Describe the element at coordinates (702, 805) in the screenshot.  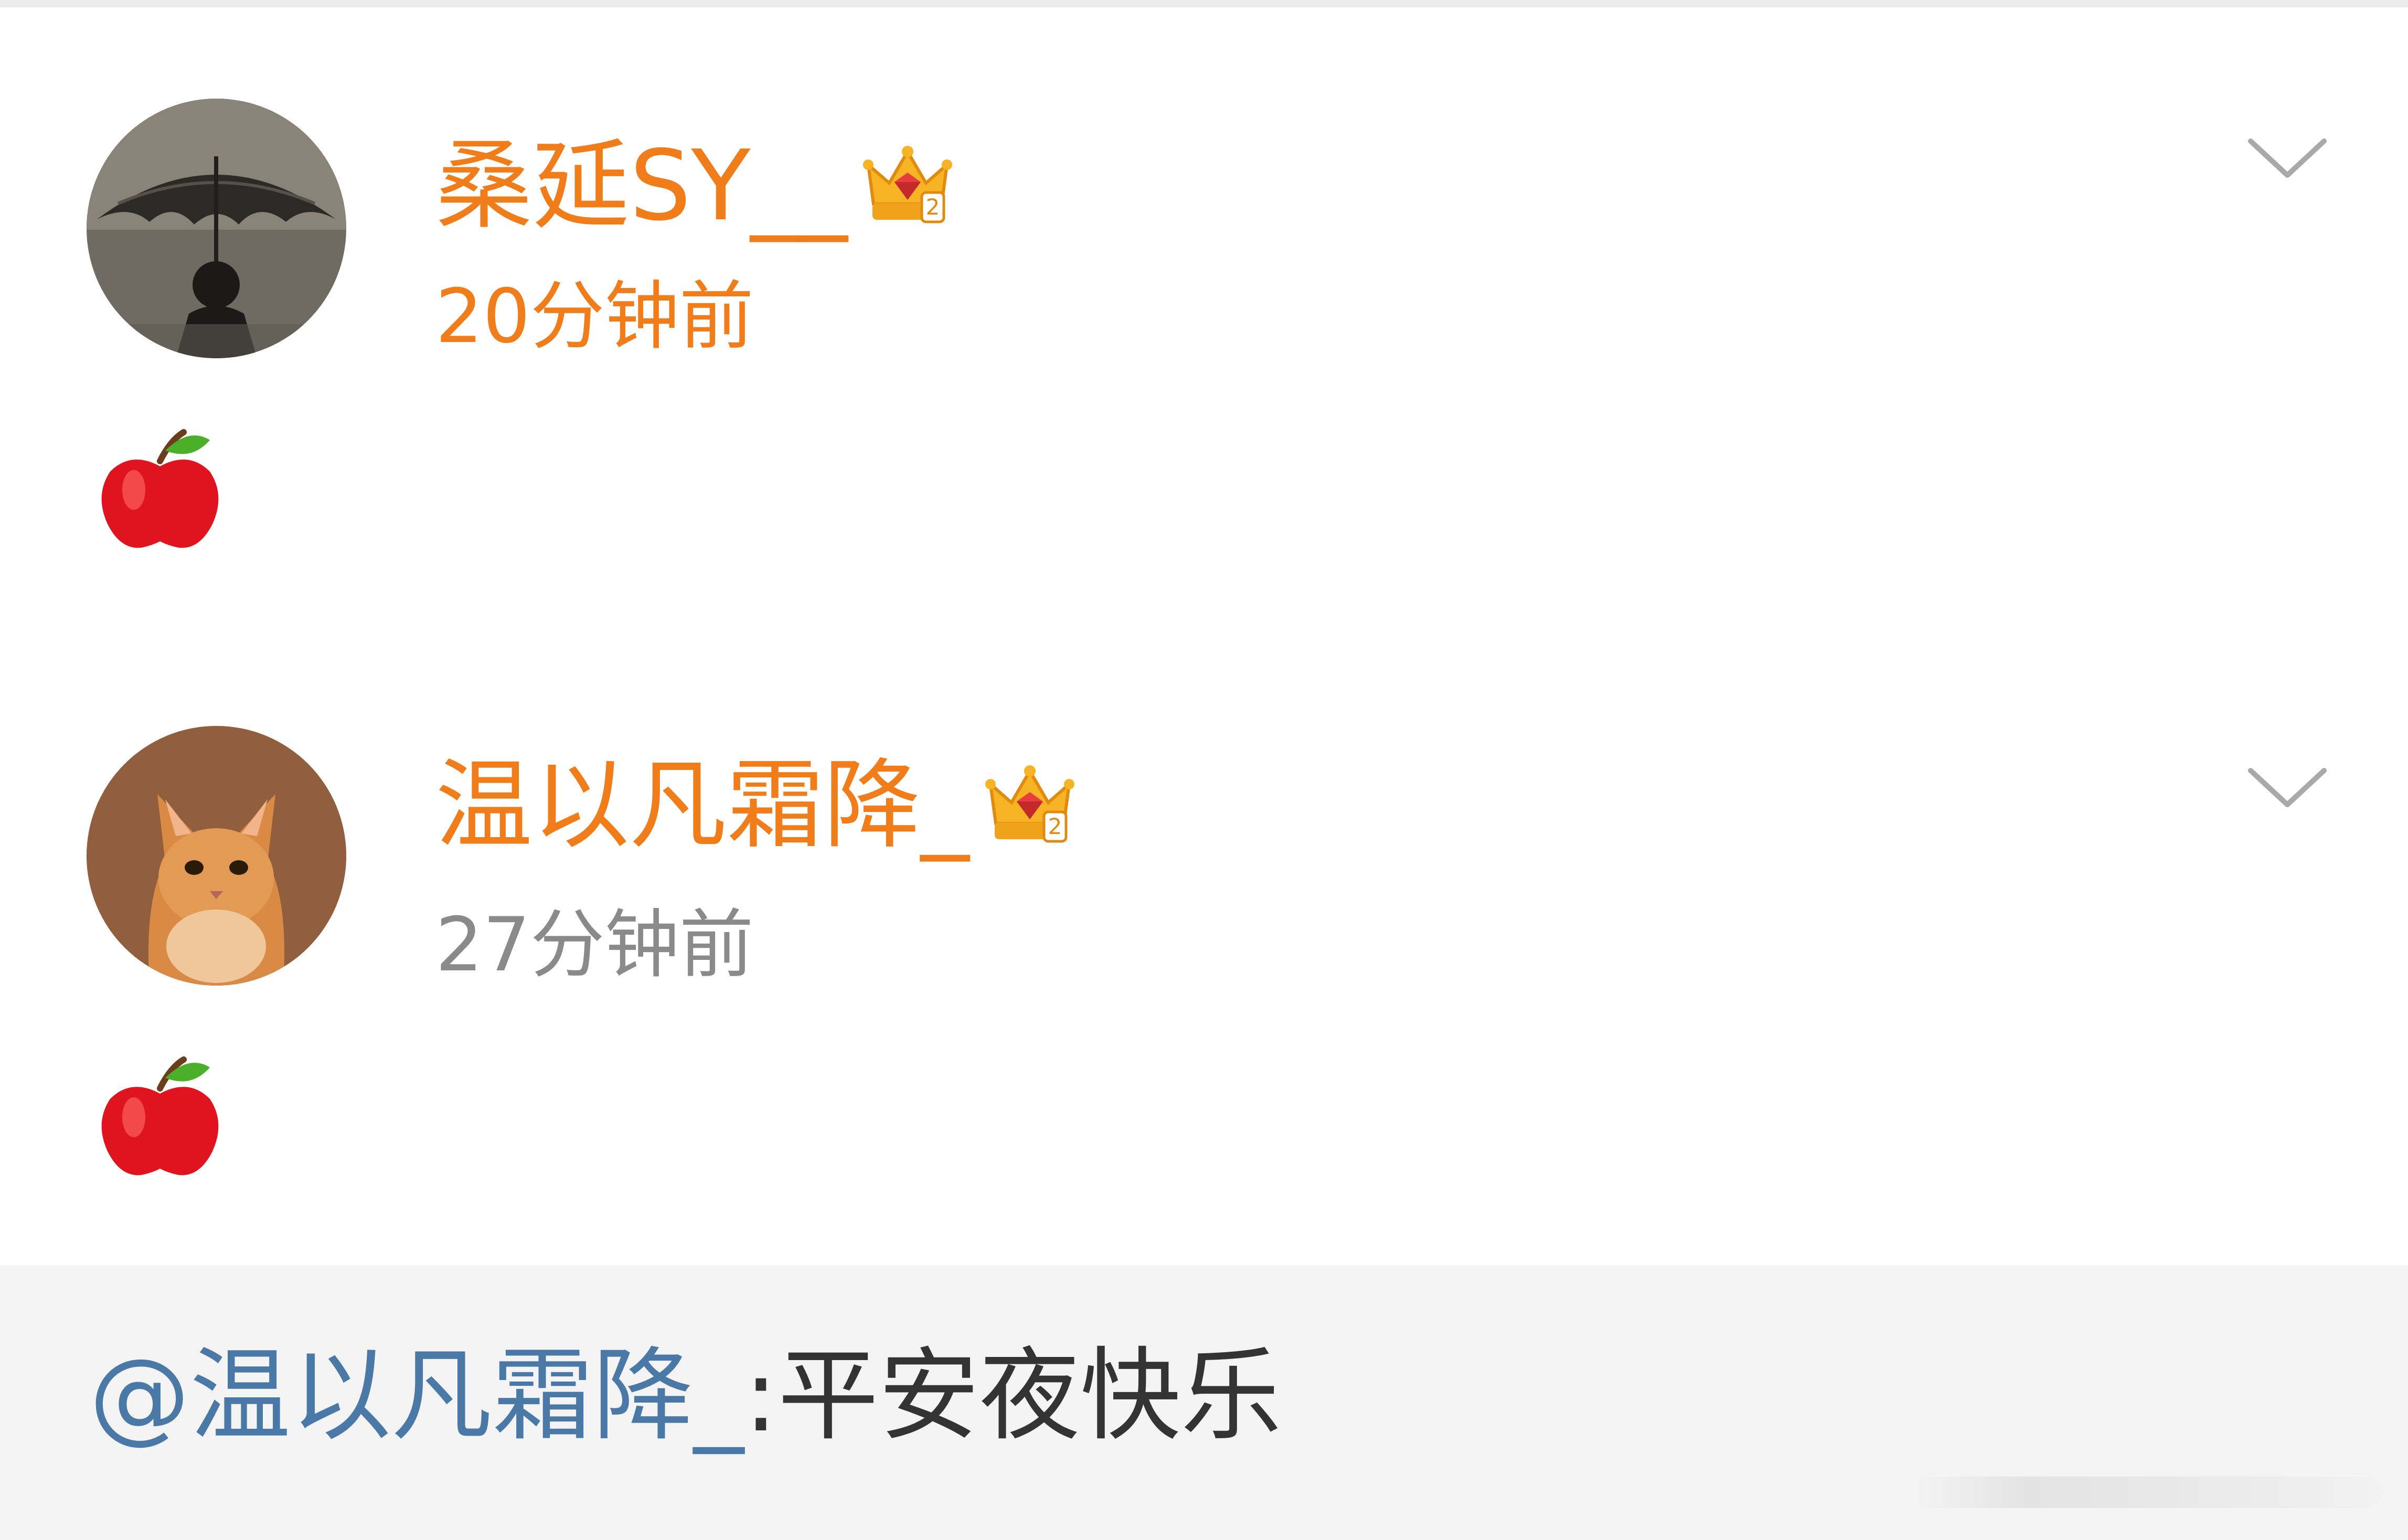
I see `username-text: 温以凡霜降_` at that location.